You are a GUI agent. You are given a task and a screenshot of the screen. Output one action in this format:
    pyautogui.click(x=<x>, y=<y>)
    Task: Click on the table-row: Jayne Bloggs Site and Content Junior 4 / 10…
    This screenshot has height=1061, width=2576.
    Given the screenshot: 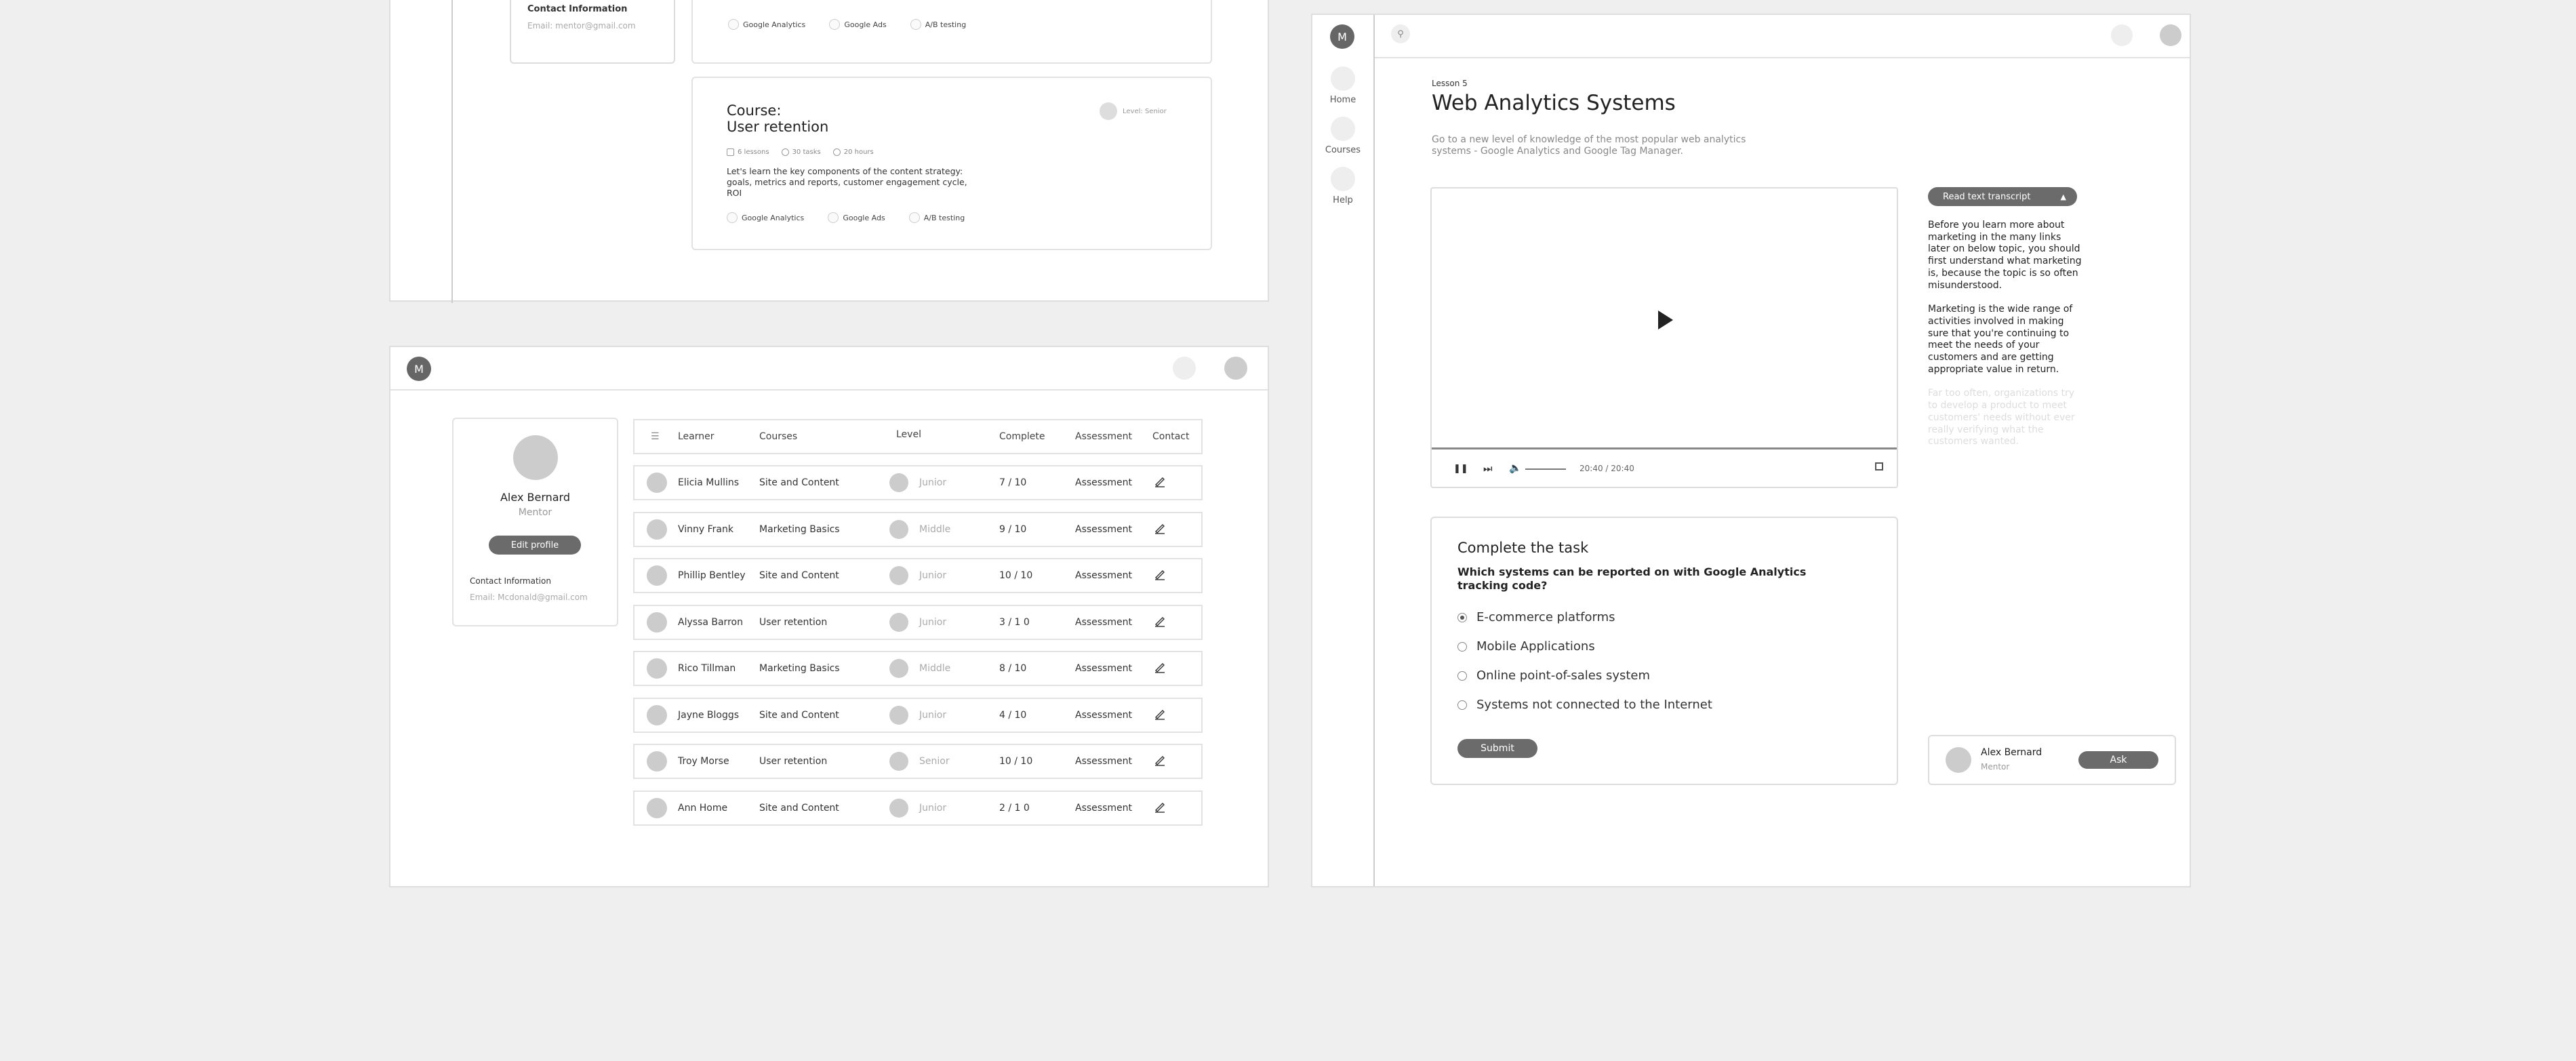 What is the action you would take?
    pyautogui.click(x=918, y=715)
    